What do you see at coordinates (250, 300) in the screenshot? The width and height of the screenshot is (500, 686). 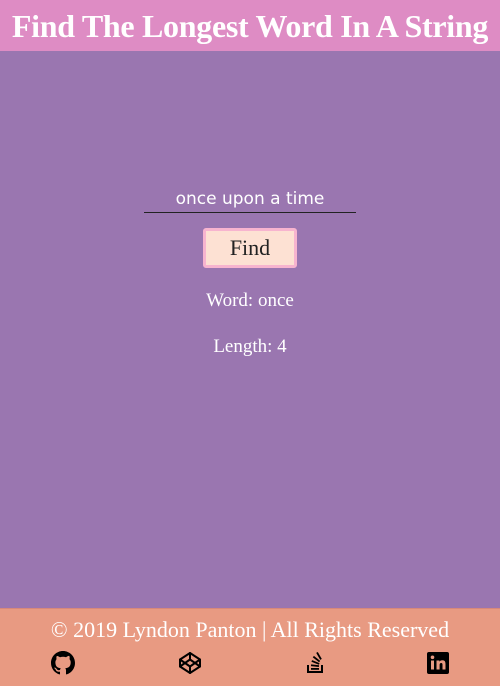 I see `longest-word-result: Word: once` at bounding box center [250, 300].